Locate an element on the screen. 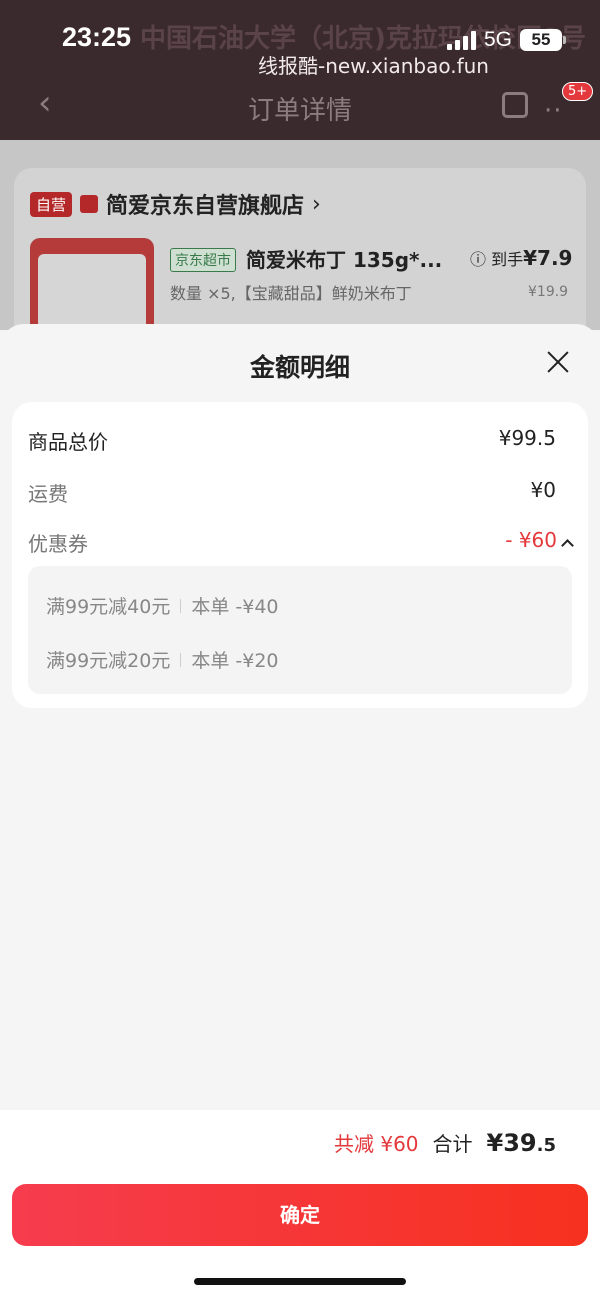 The height and width of the screenshot is (1298, 600). coupon-rule: 满99元减40元 is located at coordinates (108, 607).